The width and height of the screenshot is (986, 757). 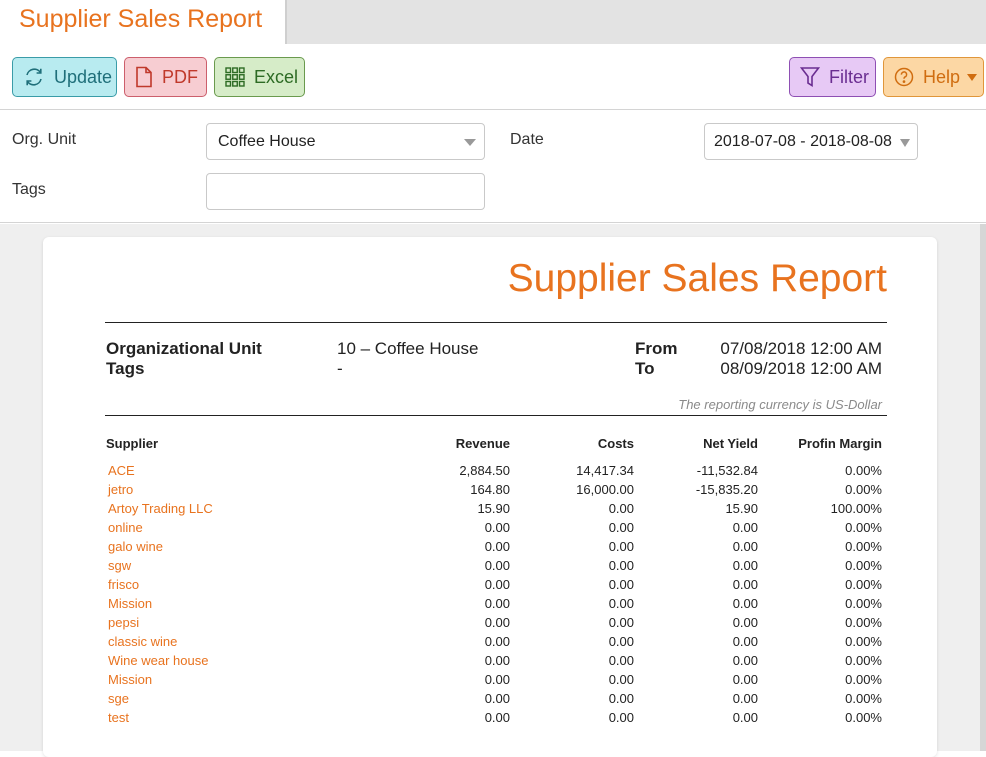 I want to click on table-row: Wine wear house 0.00 0.00 0.00 0.00%, so click(x=490, y=662).